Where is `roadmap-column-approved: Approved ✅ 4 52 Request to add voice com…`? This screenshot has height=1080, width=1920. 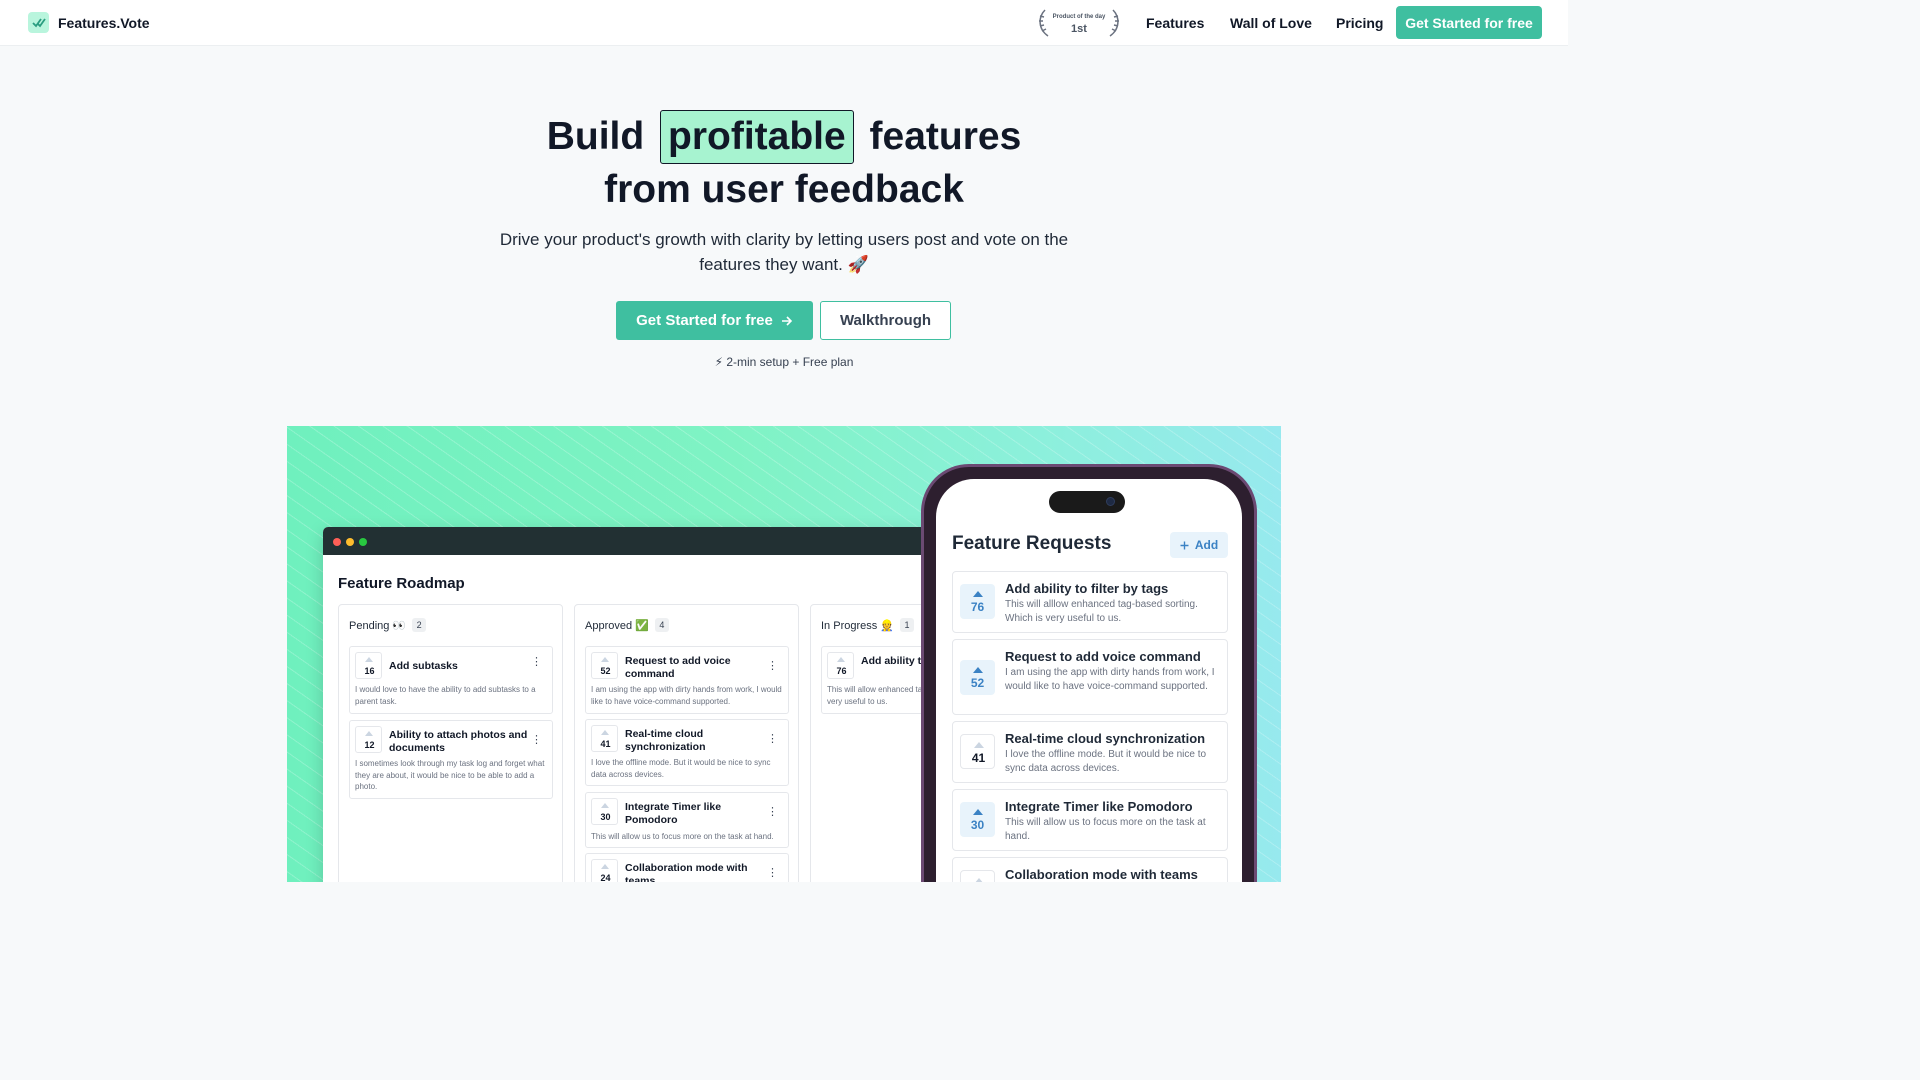
roadmap-column-approved: Approved ✅ 4 52 Request to add voice com… is located at coordinates (686, 743).